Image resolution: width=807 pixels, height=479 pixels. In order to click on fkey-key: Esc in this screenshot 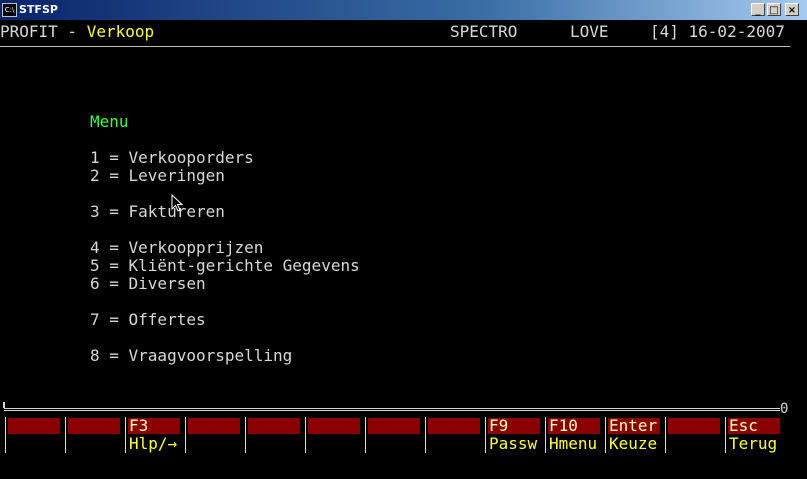, I will do `click(743, 425)`.